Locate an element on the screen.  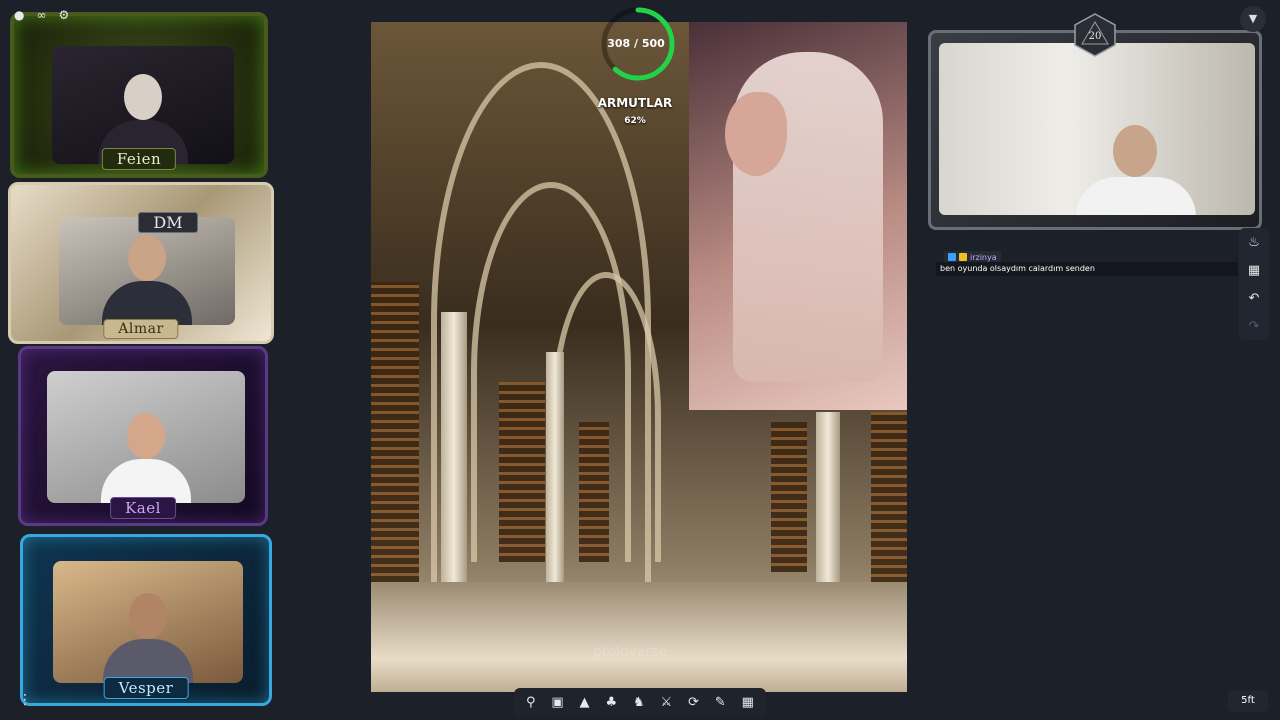
bottom-toolbar: ⚲ ▣ ▲ ♣ ♞ ⚔ ⟳ ✎ ▦ is located at coordinates (640, 702).